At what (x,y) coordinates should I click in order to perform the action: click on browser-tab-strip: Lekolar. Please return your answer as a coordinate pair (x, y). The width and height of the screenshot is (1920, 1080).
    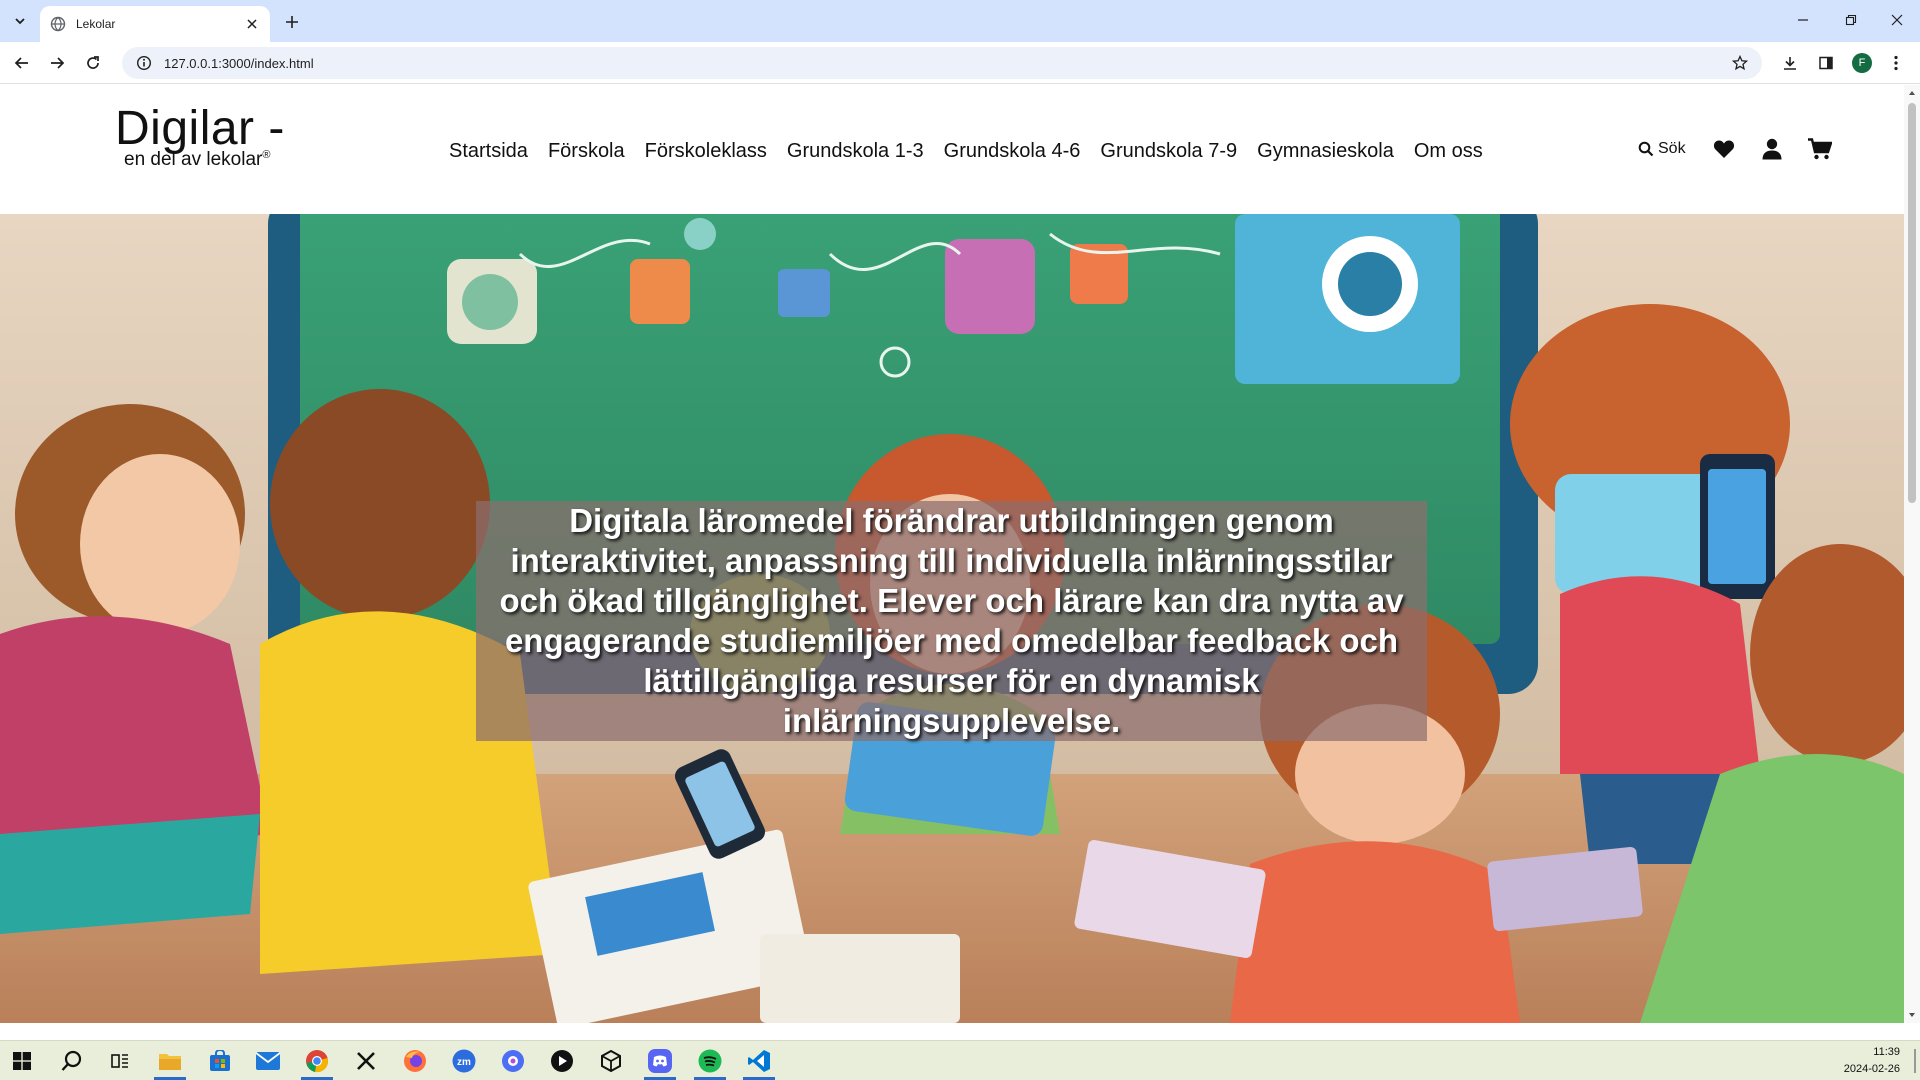
    Looking at the image, I should click on (960, 21).